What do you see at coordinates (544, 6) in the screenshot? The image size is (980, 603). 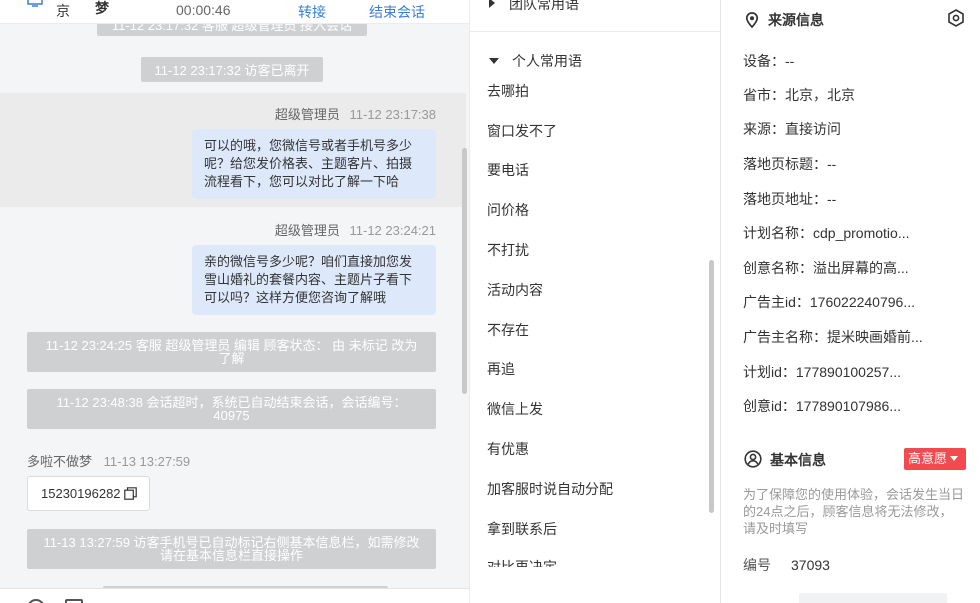 I see `phrase-group-label: 团队常用语` at bounding box center [544, 6].